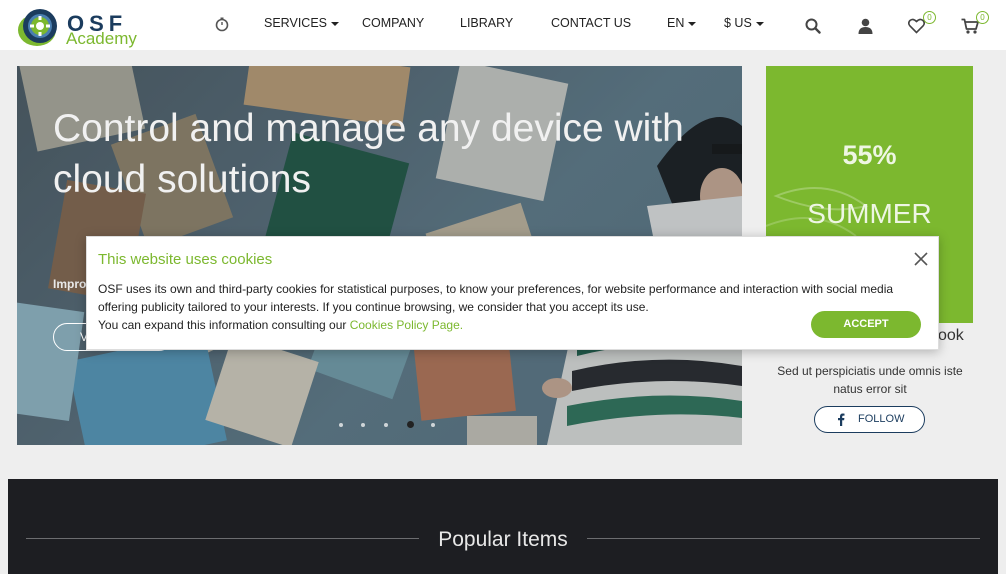 The width and height of the screenshot is (1006, 574). I want to click on currency-label: $ US, so click(738, 23).